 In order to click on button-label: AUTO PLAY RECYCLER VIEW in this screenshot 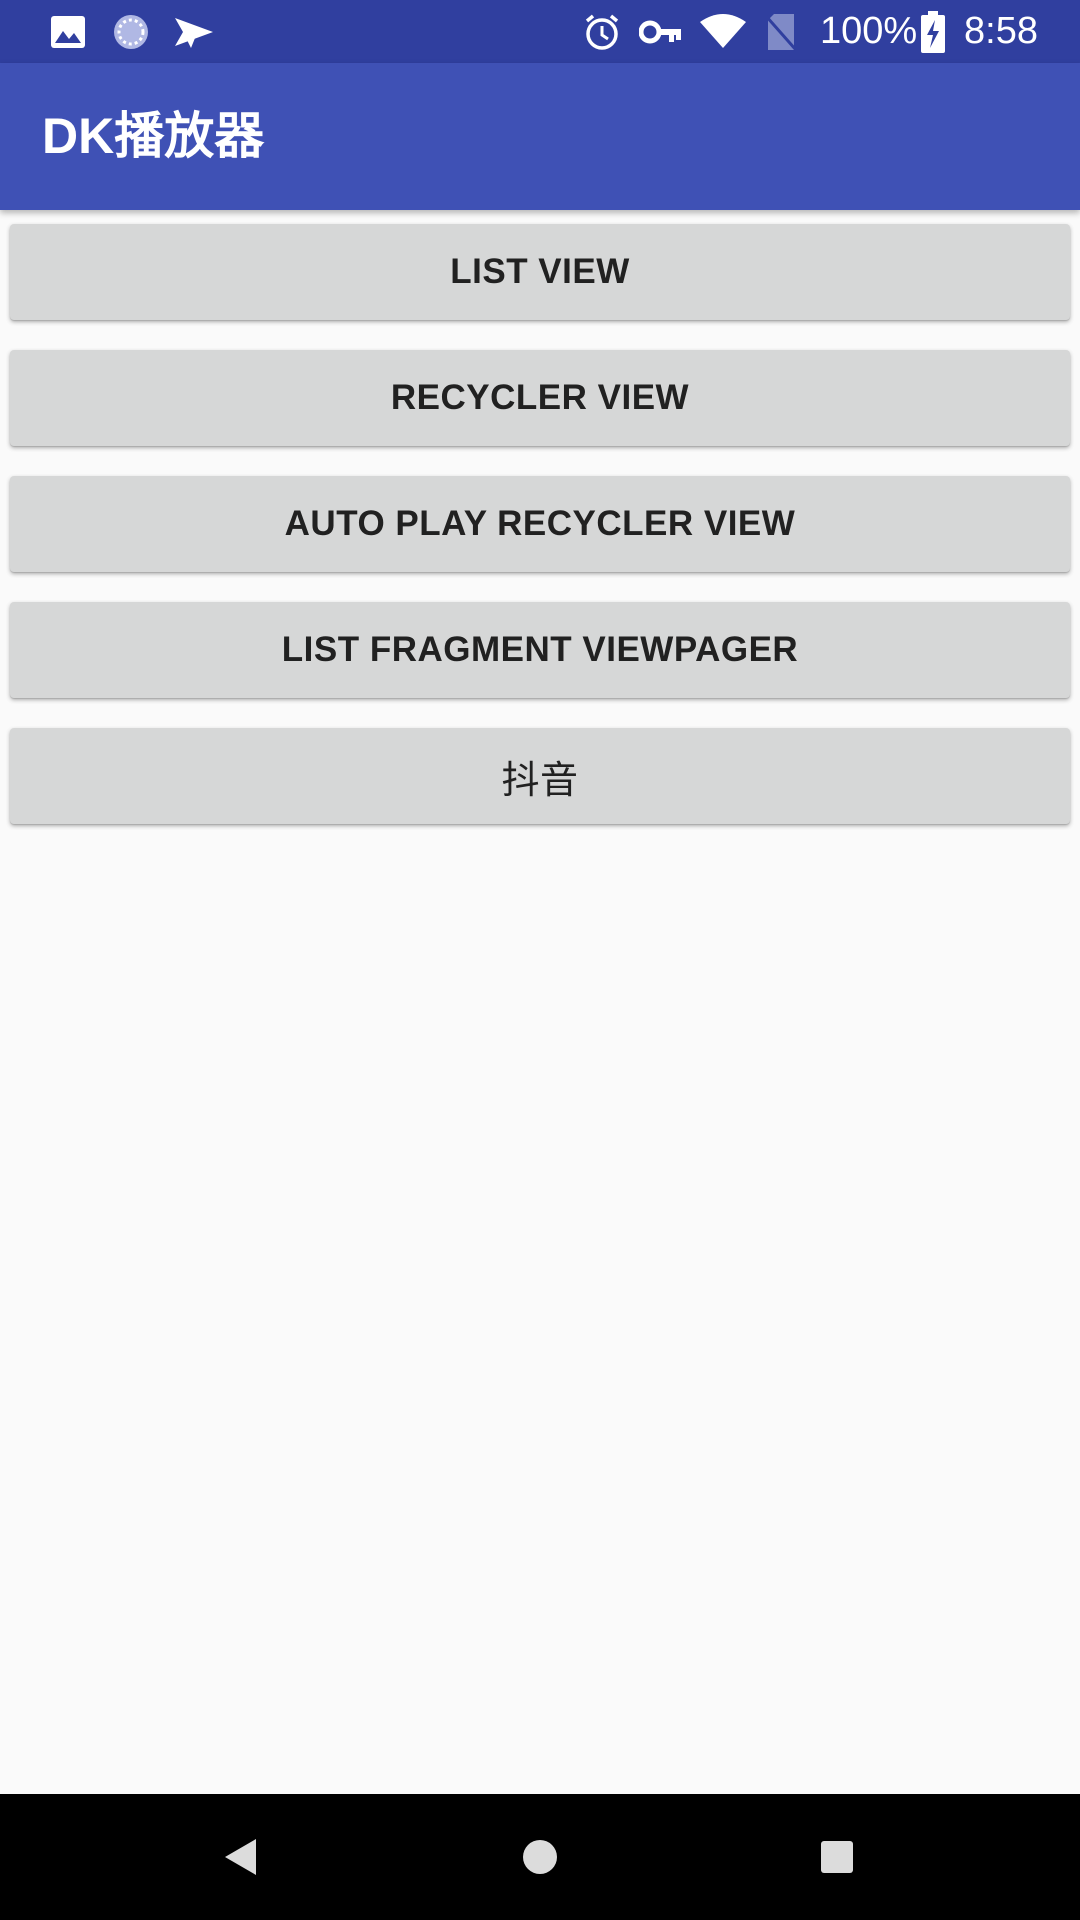, I will do `click(540, 523)`.